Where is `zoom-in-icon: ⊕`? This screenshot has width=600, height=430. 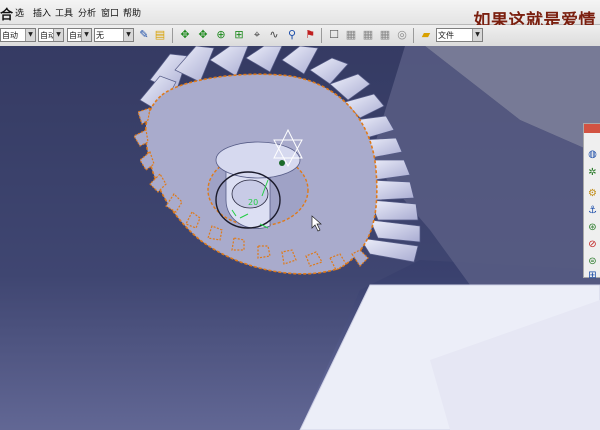
zoom-in-icon: ⊕ is located at coordinates (221, 35).